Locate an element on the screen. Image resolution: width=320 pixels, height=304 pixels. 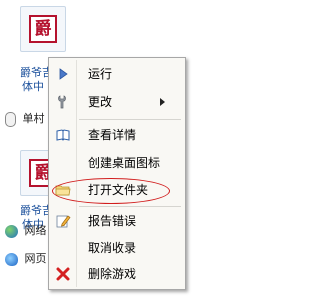
ie-icon is located at coordinates (11, 259).